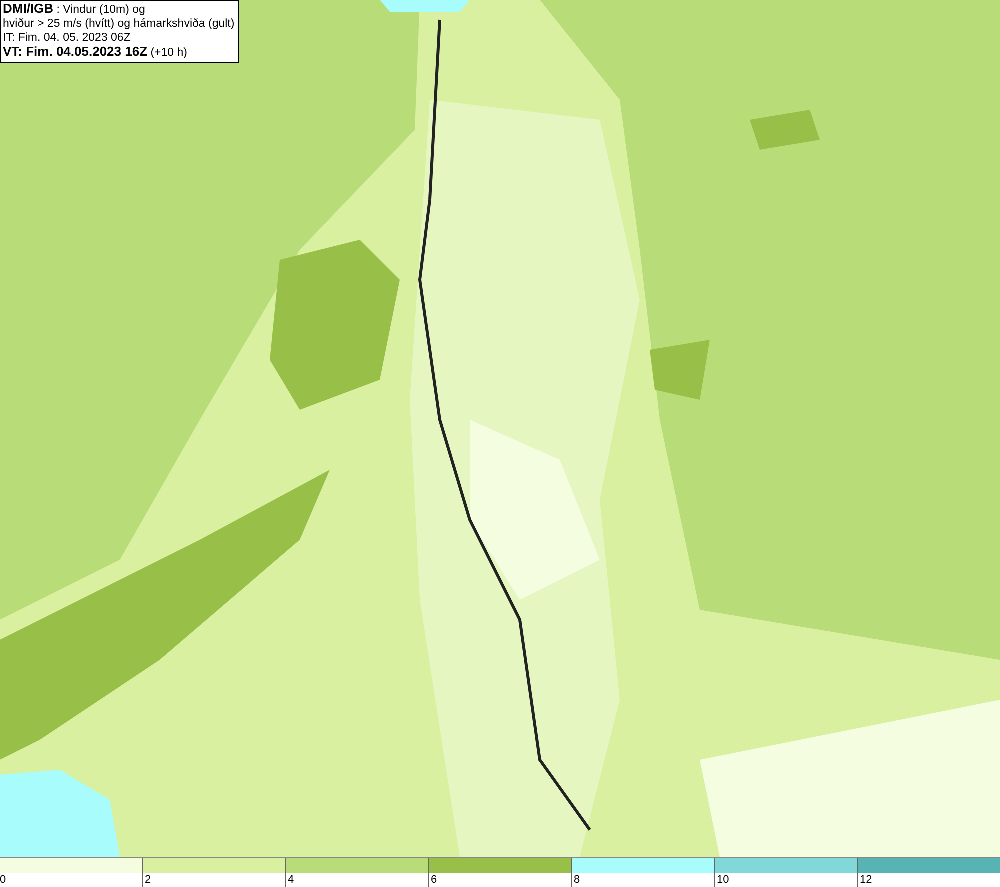 The image size is (1000, 887). I want to click on scale-label: 10, so click(723, 880).